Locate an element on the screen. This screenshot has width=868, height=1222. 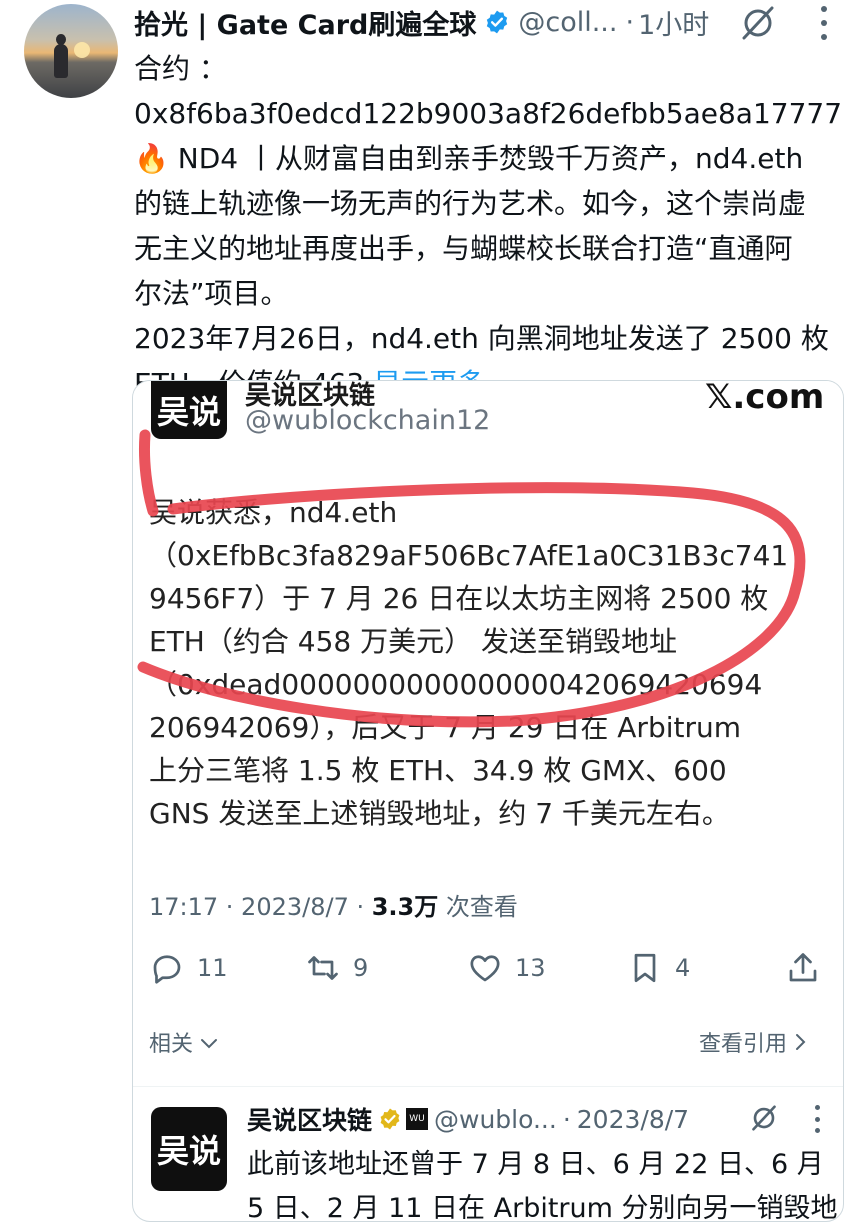
author-name: 拾光 | Gate Card刷遍全球 is located at coordinates (305, 22).